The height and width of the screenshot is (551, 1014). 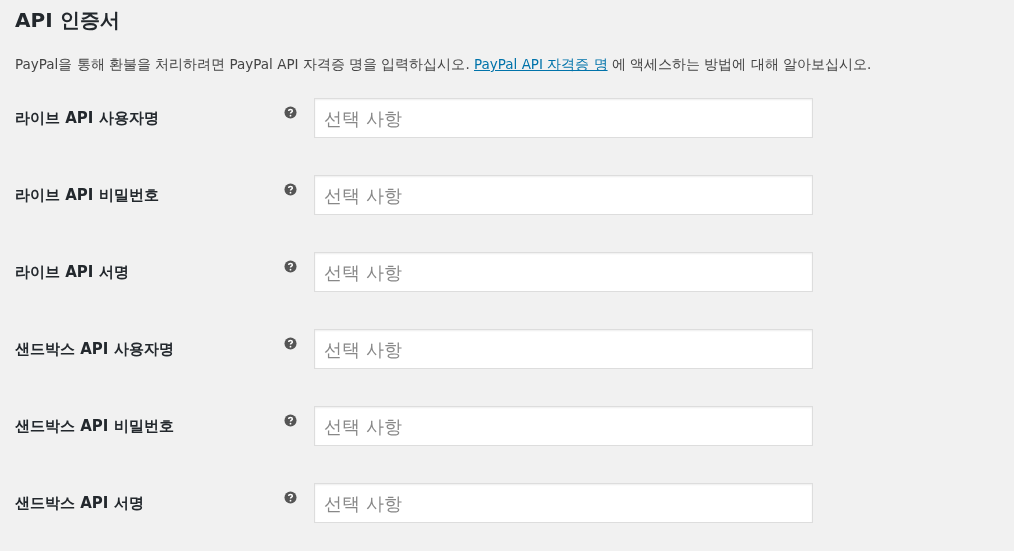 What do you see at coordinates (95, 426) in the screenshot?
I see `field-label: 샌드박스 API 비밀번호` at bounding box center [95, 426].